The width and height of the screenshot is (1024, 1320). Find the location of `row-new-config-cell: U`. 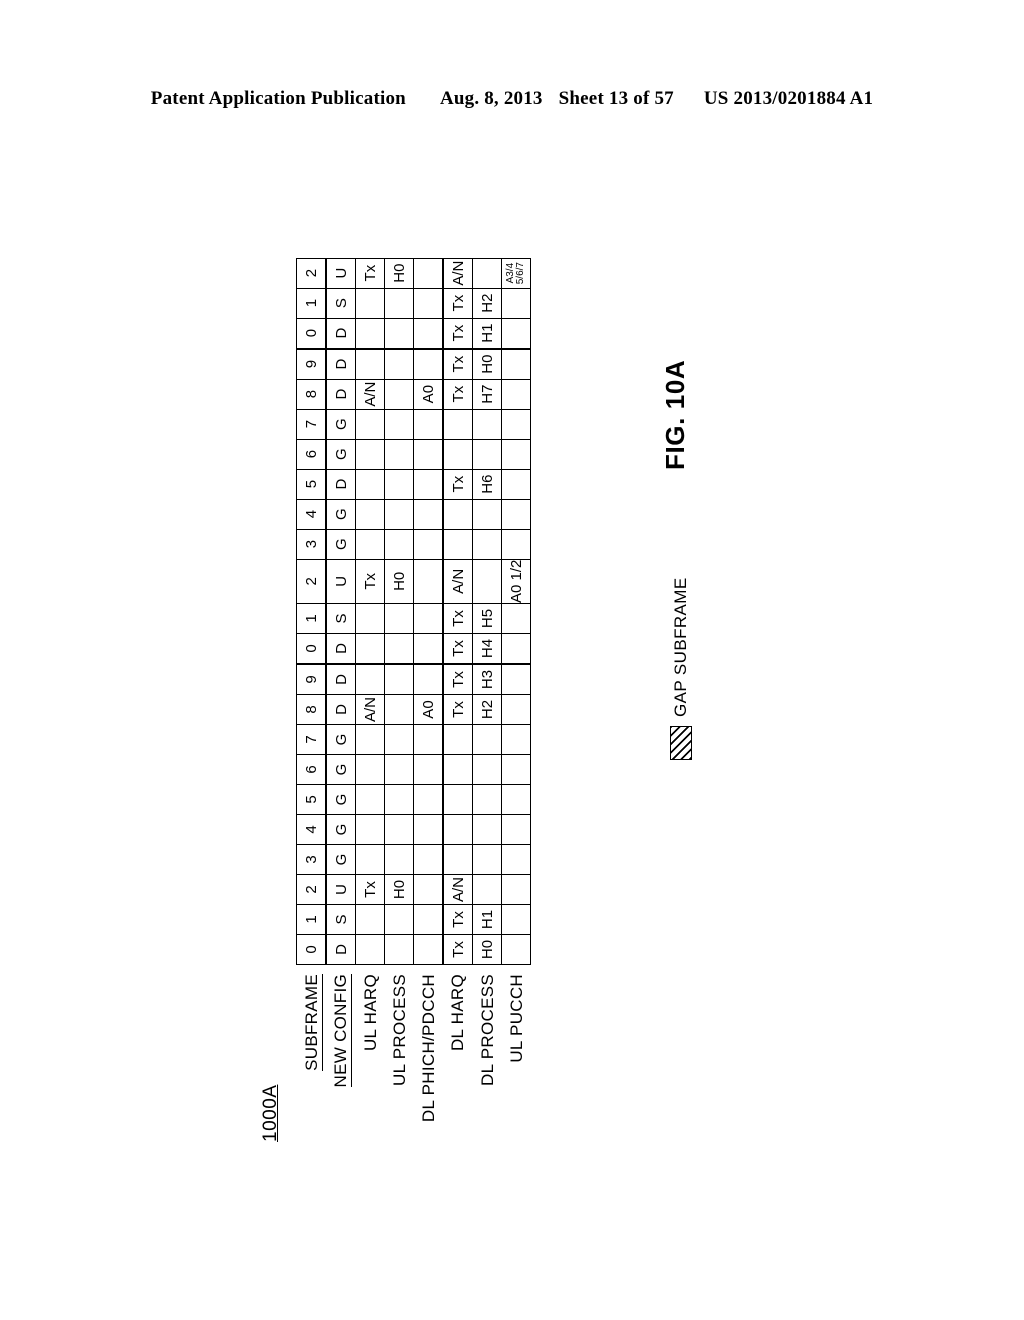

row-new-config-cell: U is located at coordinates (341, 273).